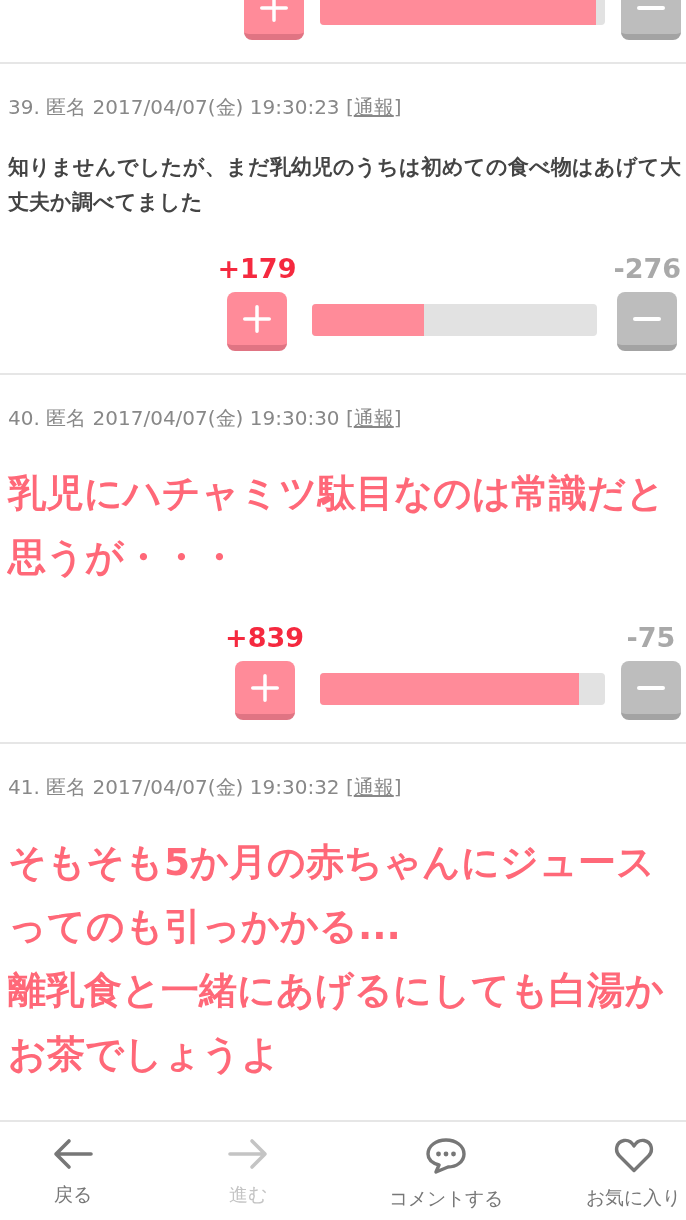  I want to click on upvote-count: +839, so click(264, 638).